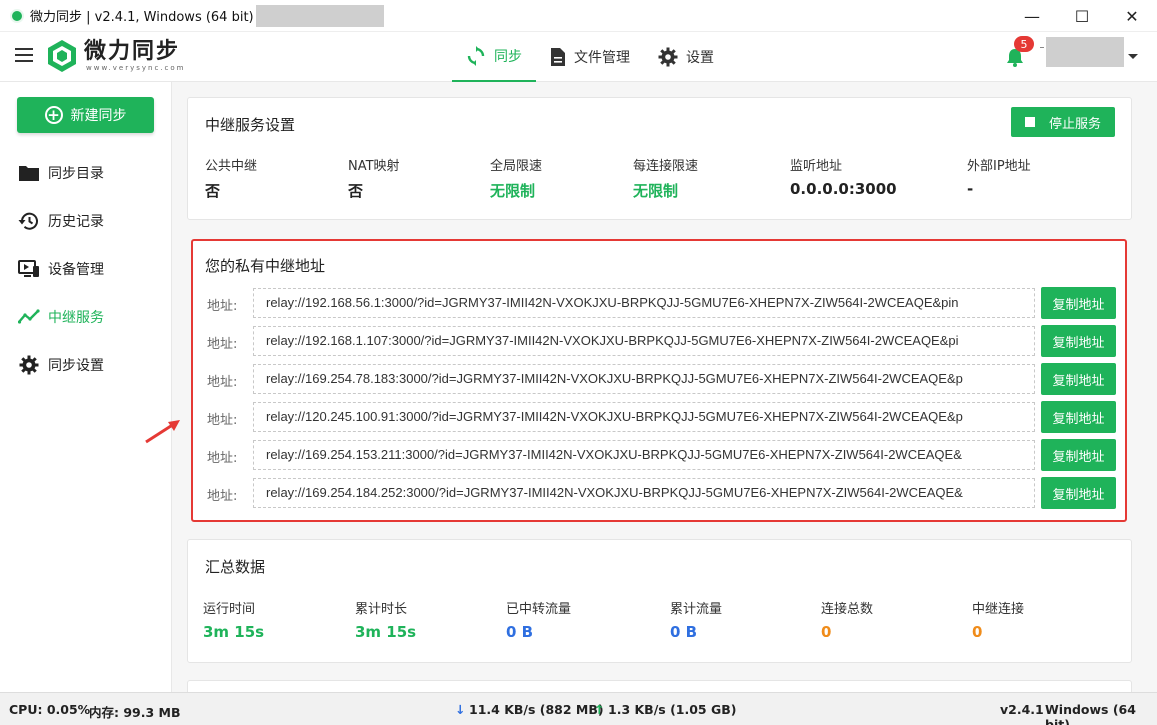 This screenshot has height=725, width=1157. I want to click on history-icon, so click(28, 221).